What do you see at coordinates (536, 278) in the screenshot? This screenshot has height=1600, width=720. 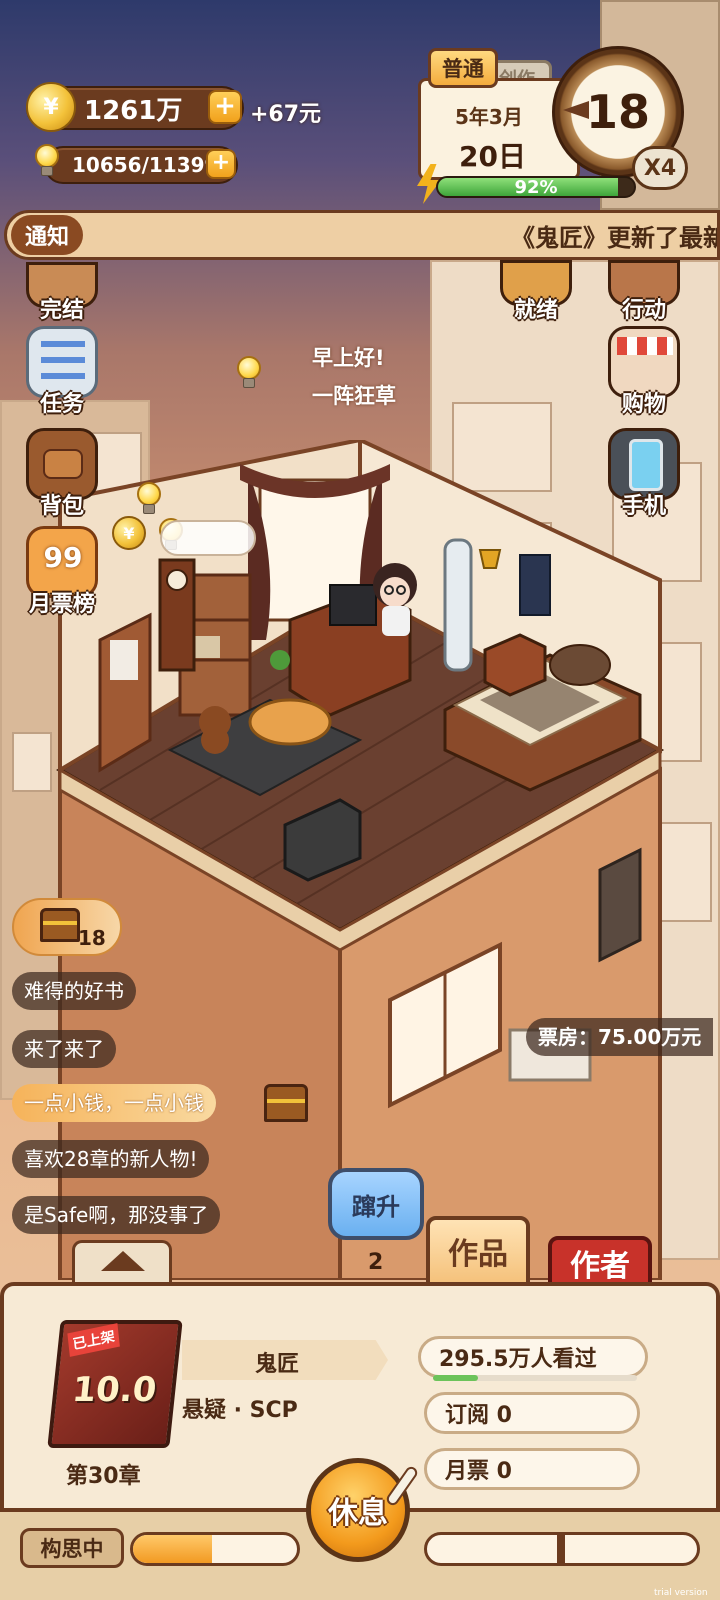 I see `menu-ready-button: 就绪` at bounding box center [536, 278].